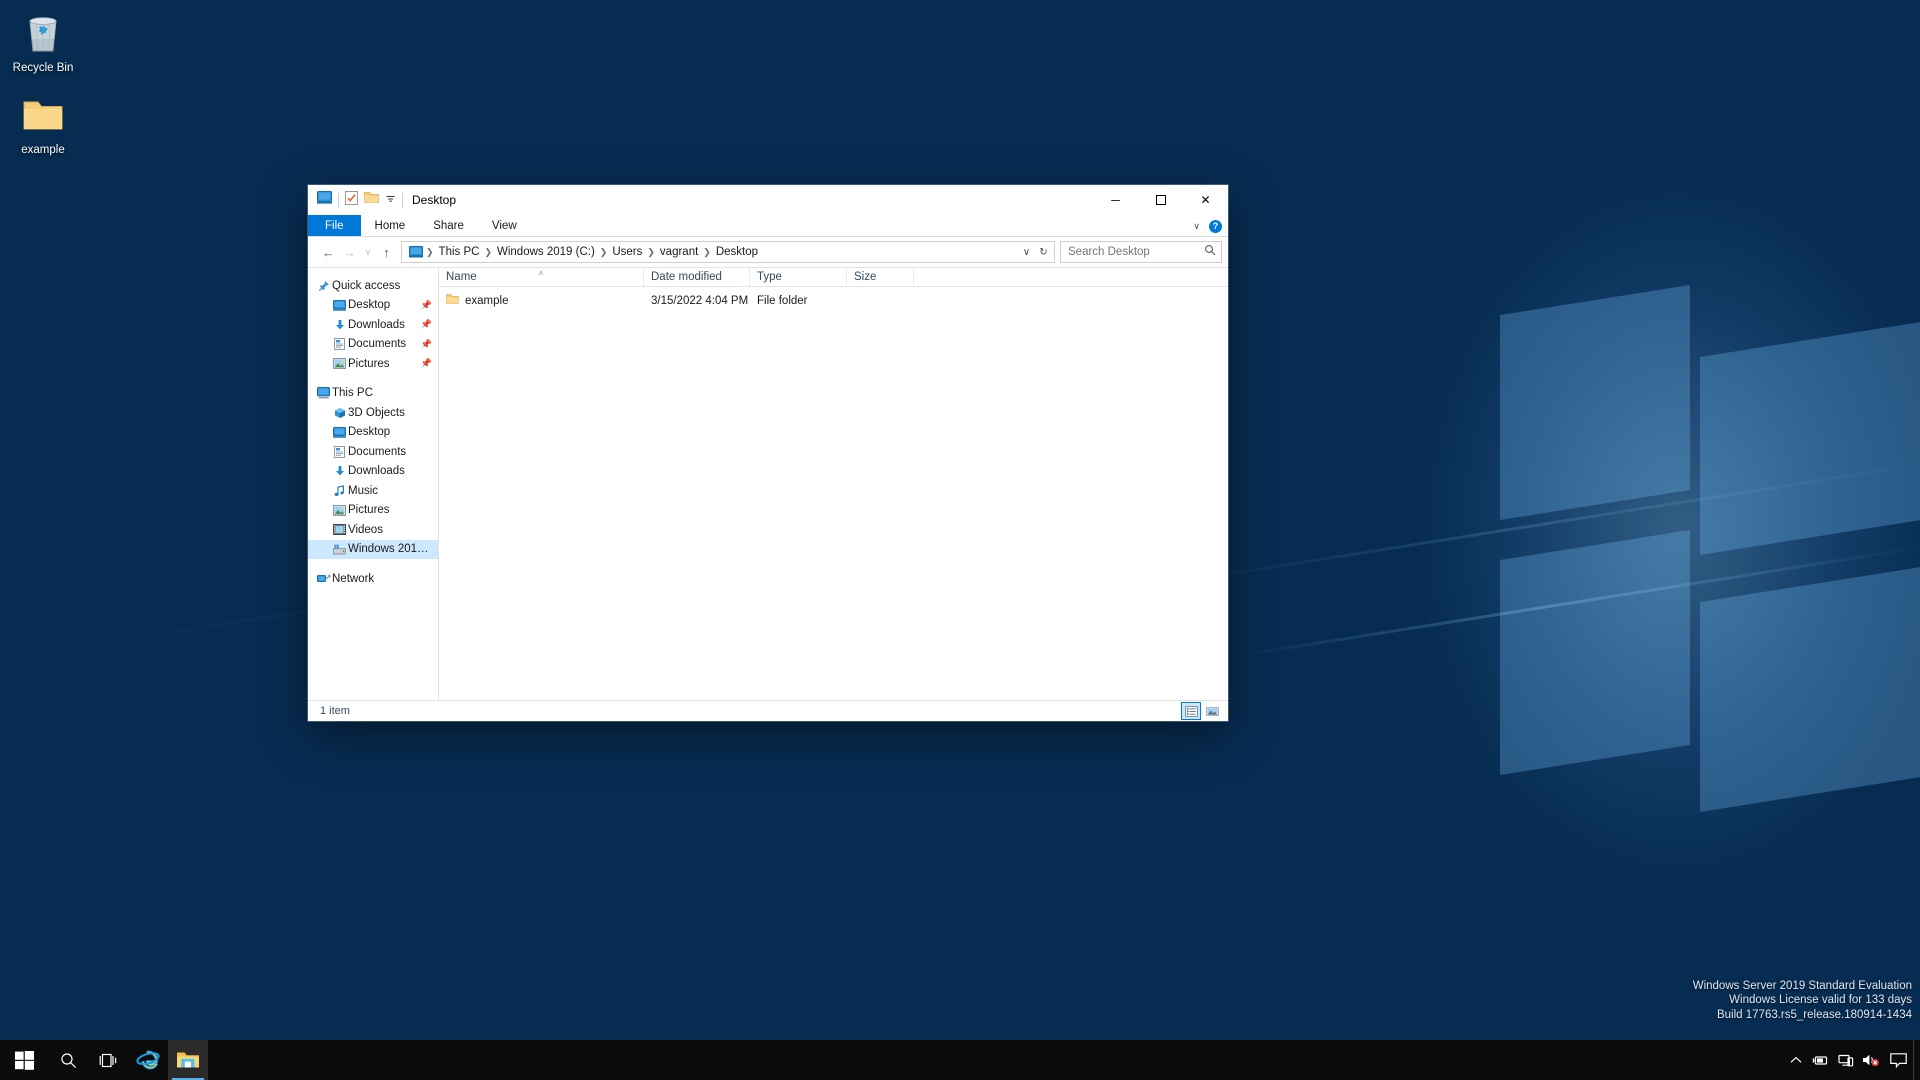 The width and height of the screenshot is (1920, 1080). Describe the element at coordinates (1207, 226) in the screenshot. I see `ribbon-right-controls: ∨ ?` at that location.